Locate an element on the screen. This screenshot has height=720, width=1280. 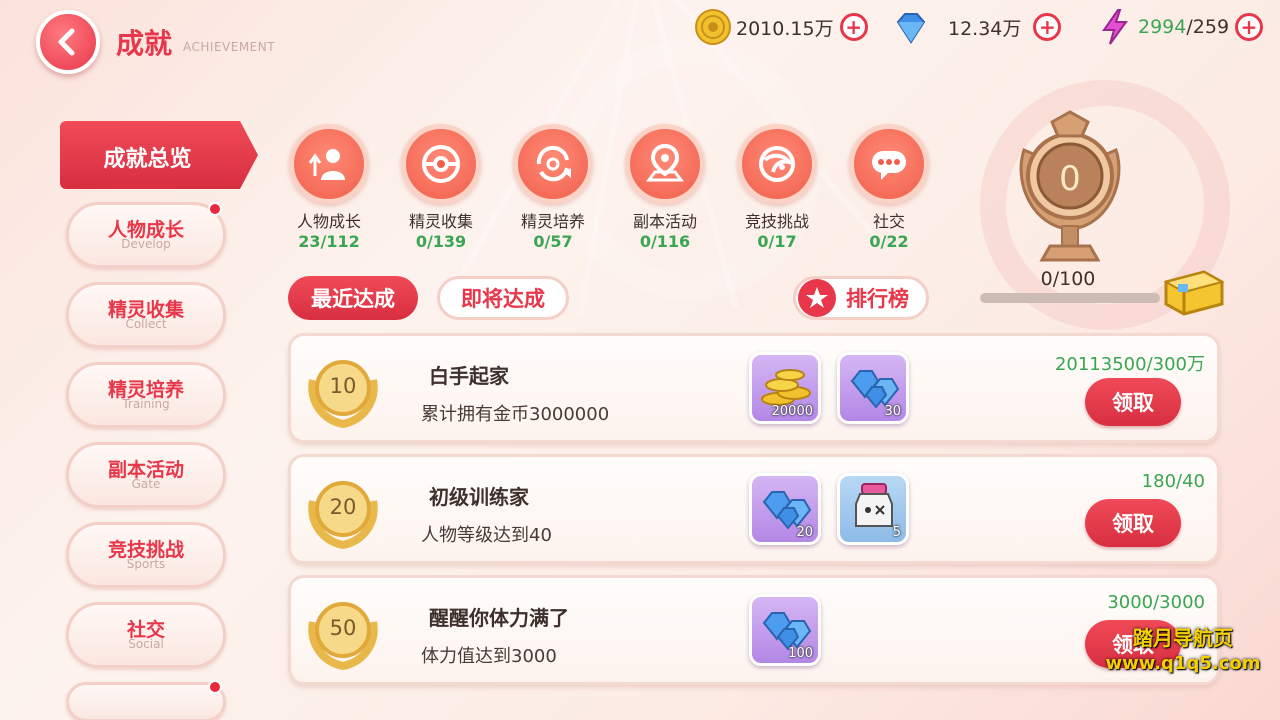
back-arrow-icon is located at coordinates (66, 42).